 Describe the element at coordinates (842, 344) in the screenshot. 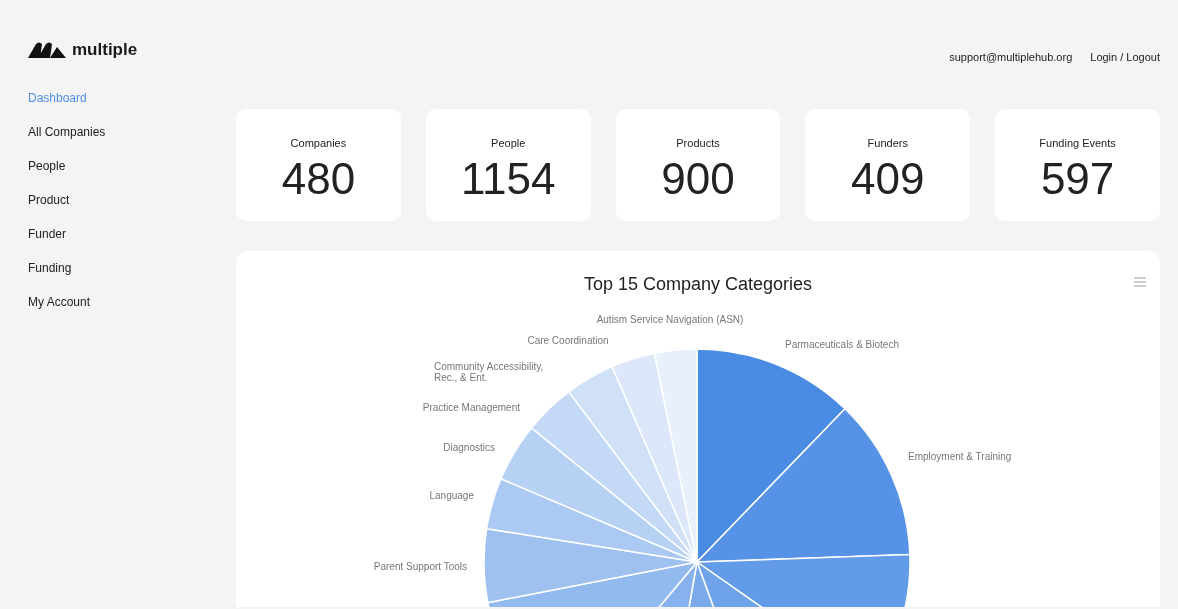

I see `slice-label: Parmaceuticals & Biotech` at that location.